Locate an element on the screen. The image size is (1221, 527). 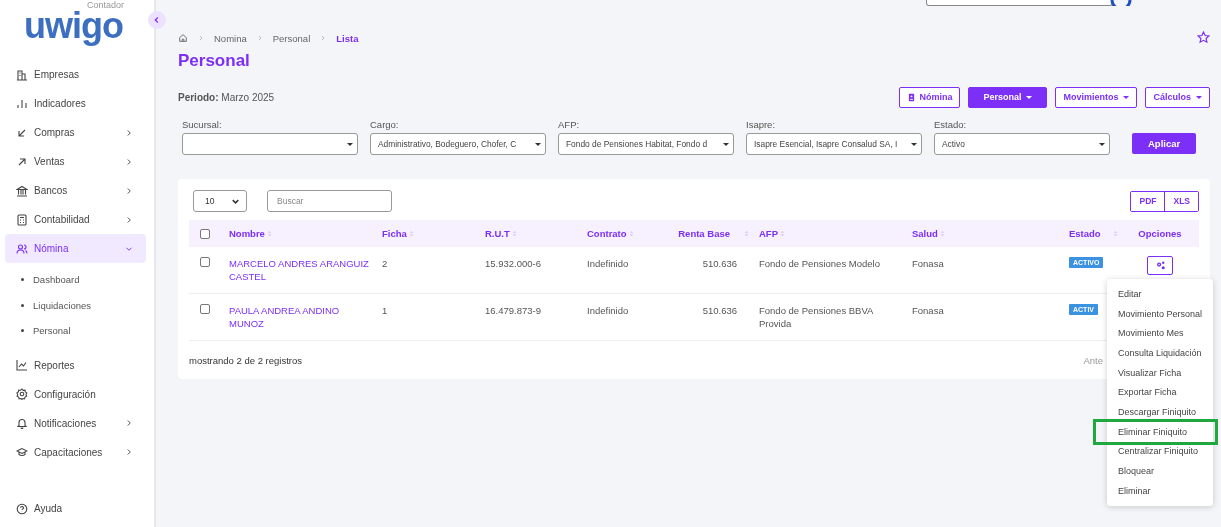
breadcrumb-item: Personal is located at coordinates (291, 38).